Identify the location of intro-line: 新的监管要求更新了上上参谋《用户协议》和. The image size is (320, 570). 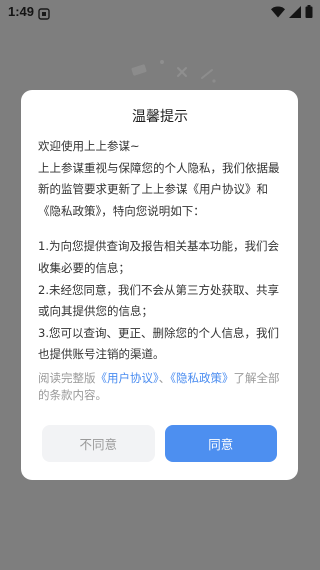
(153, 189).